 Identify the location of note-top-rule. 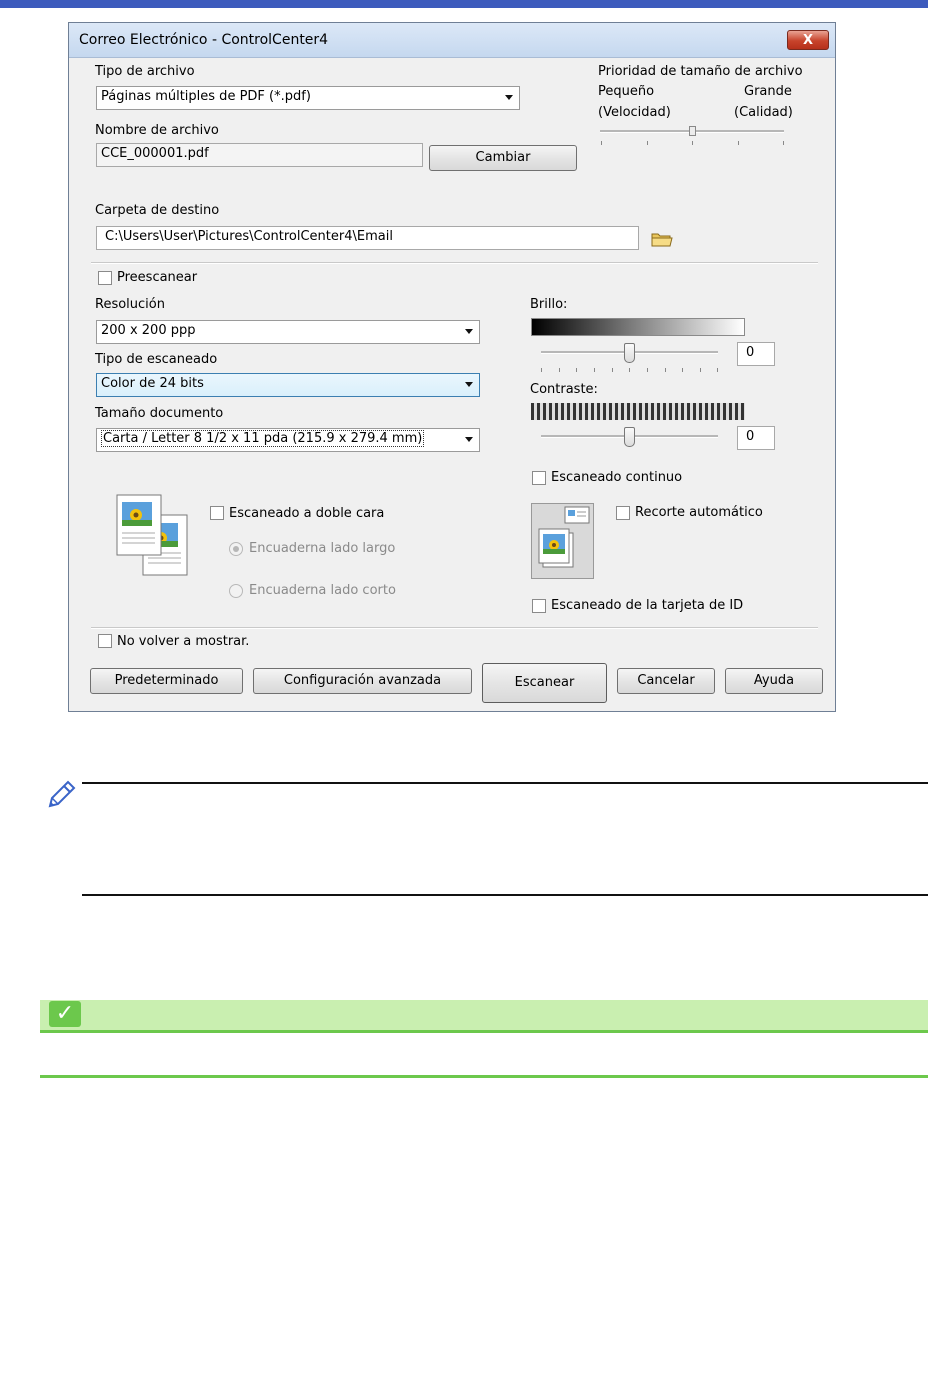
(505, 783).